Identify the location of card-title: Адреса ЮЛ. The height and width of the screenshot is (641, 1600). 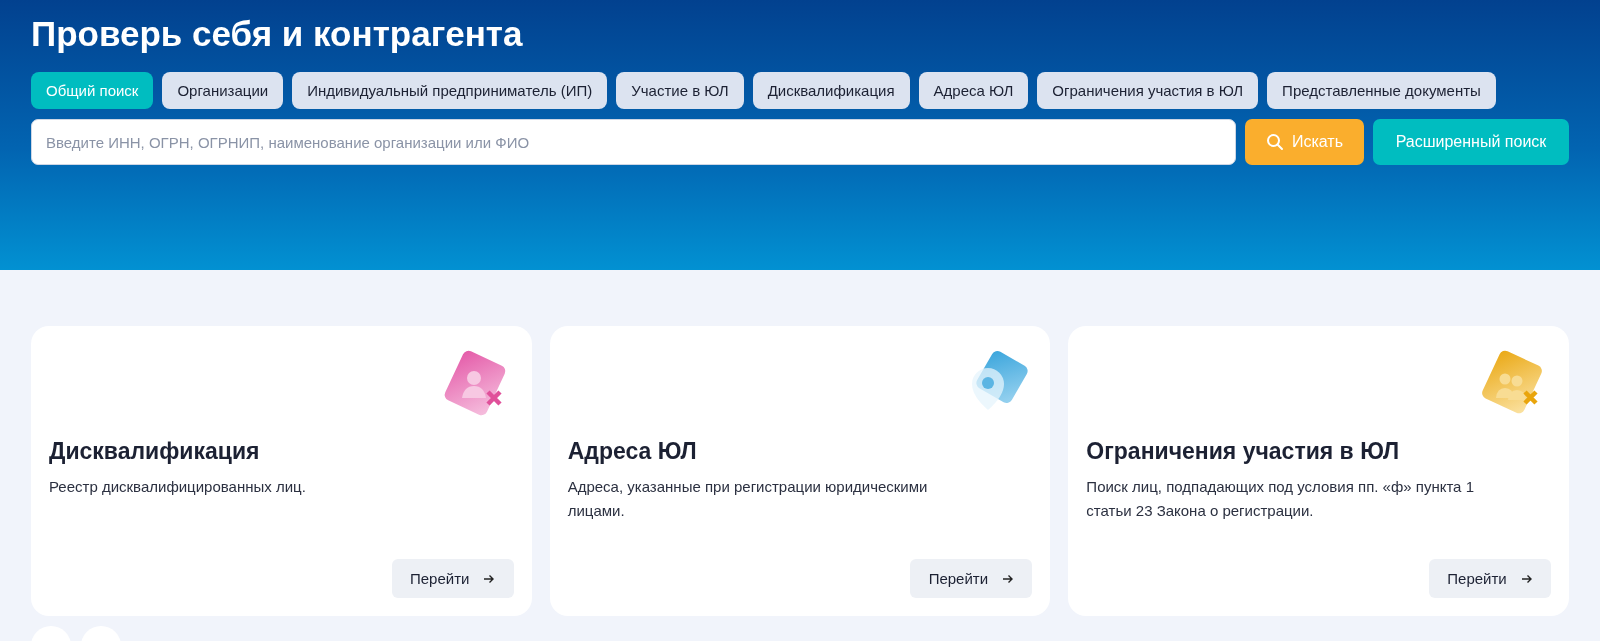
(632, 451).